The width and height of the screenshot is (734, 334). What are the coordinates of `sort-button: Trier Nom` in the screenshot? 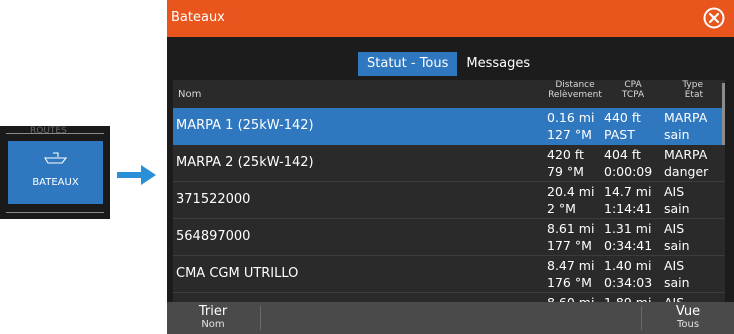 It's located at (213, 318).